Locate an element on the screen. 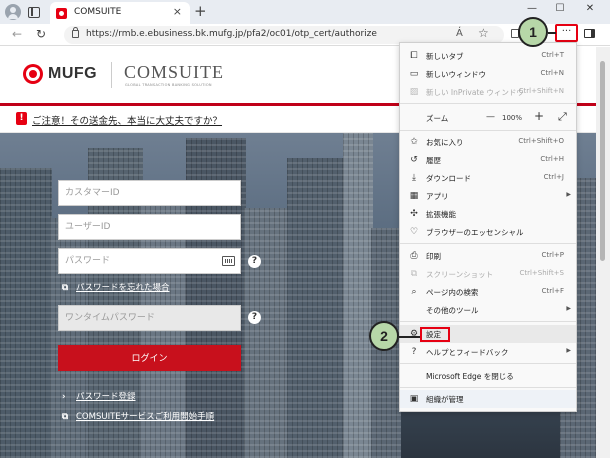  scroll-thumb is located at coordinates (602, 161).